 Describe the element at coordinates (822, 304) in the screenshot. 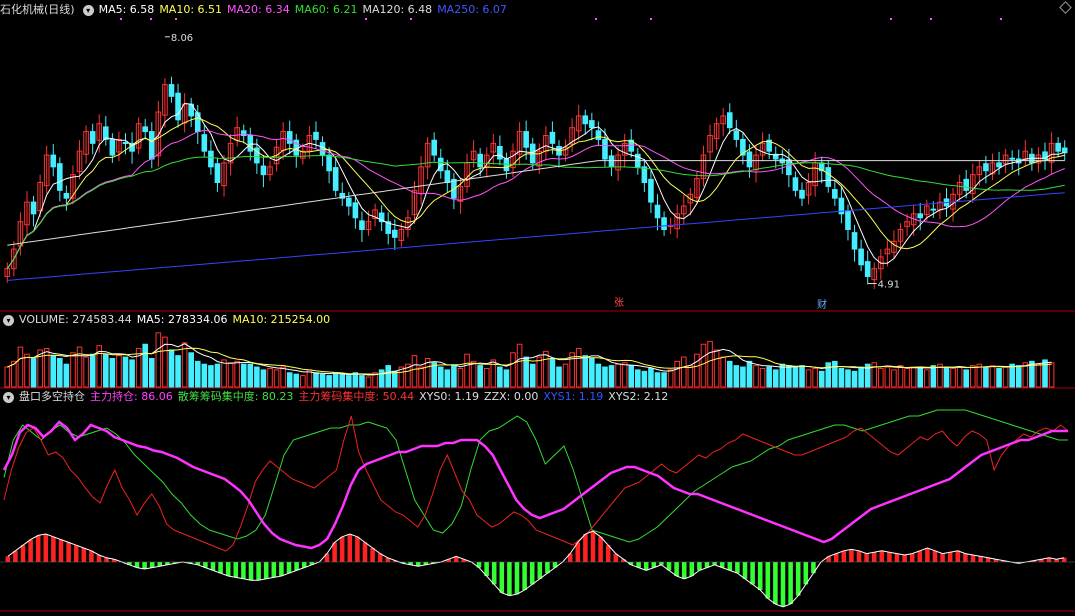

I see `marker-cai: 财` at that location.